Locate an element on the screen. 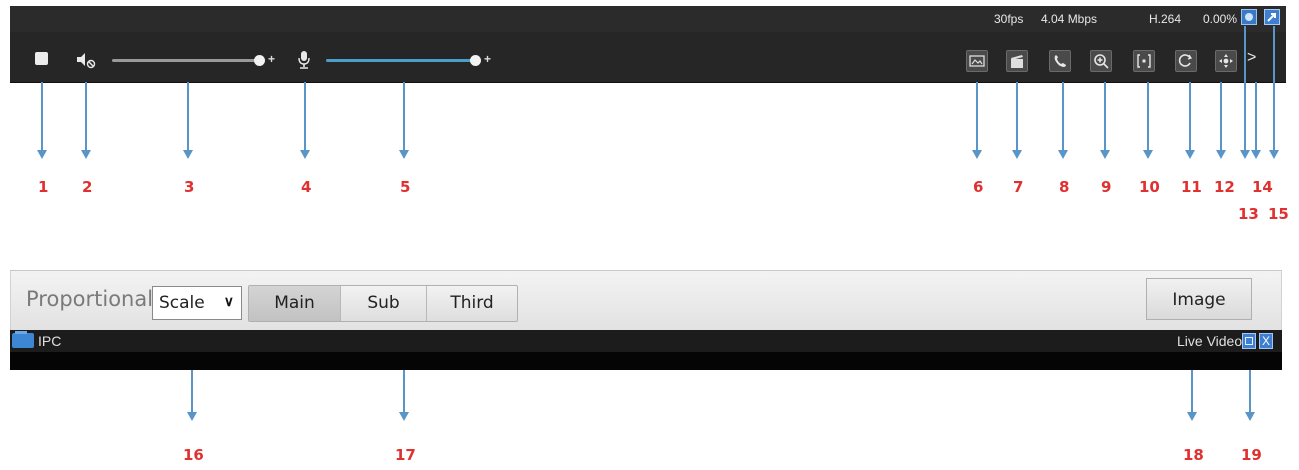  record-button is located at coordinates (1017, 61).